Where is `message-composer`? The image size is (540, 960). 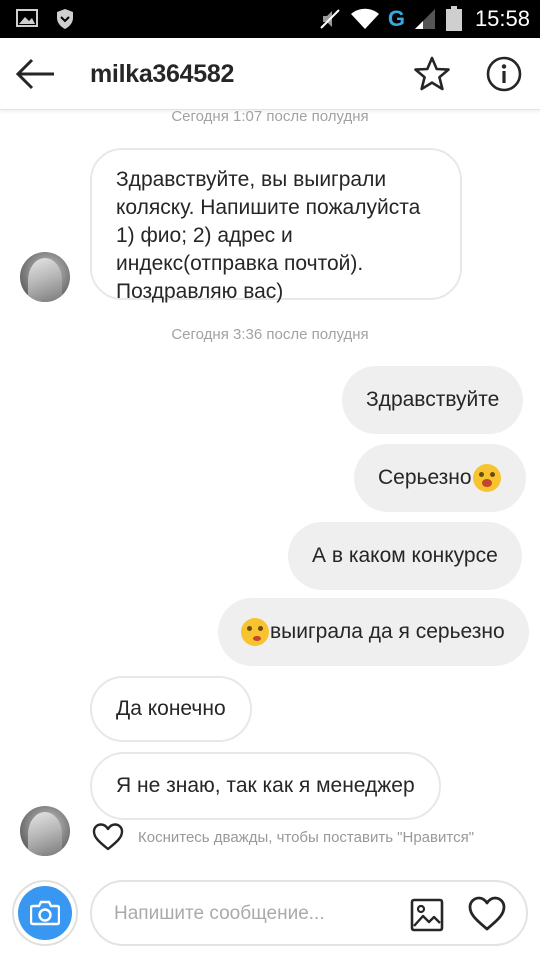 message-composer is located at coordinates (270, 914).